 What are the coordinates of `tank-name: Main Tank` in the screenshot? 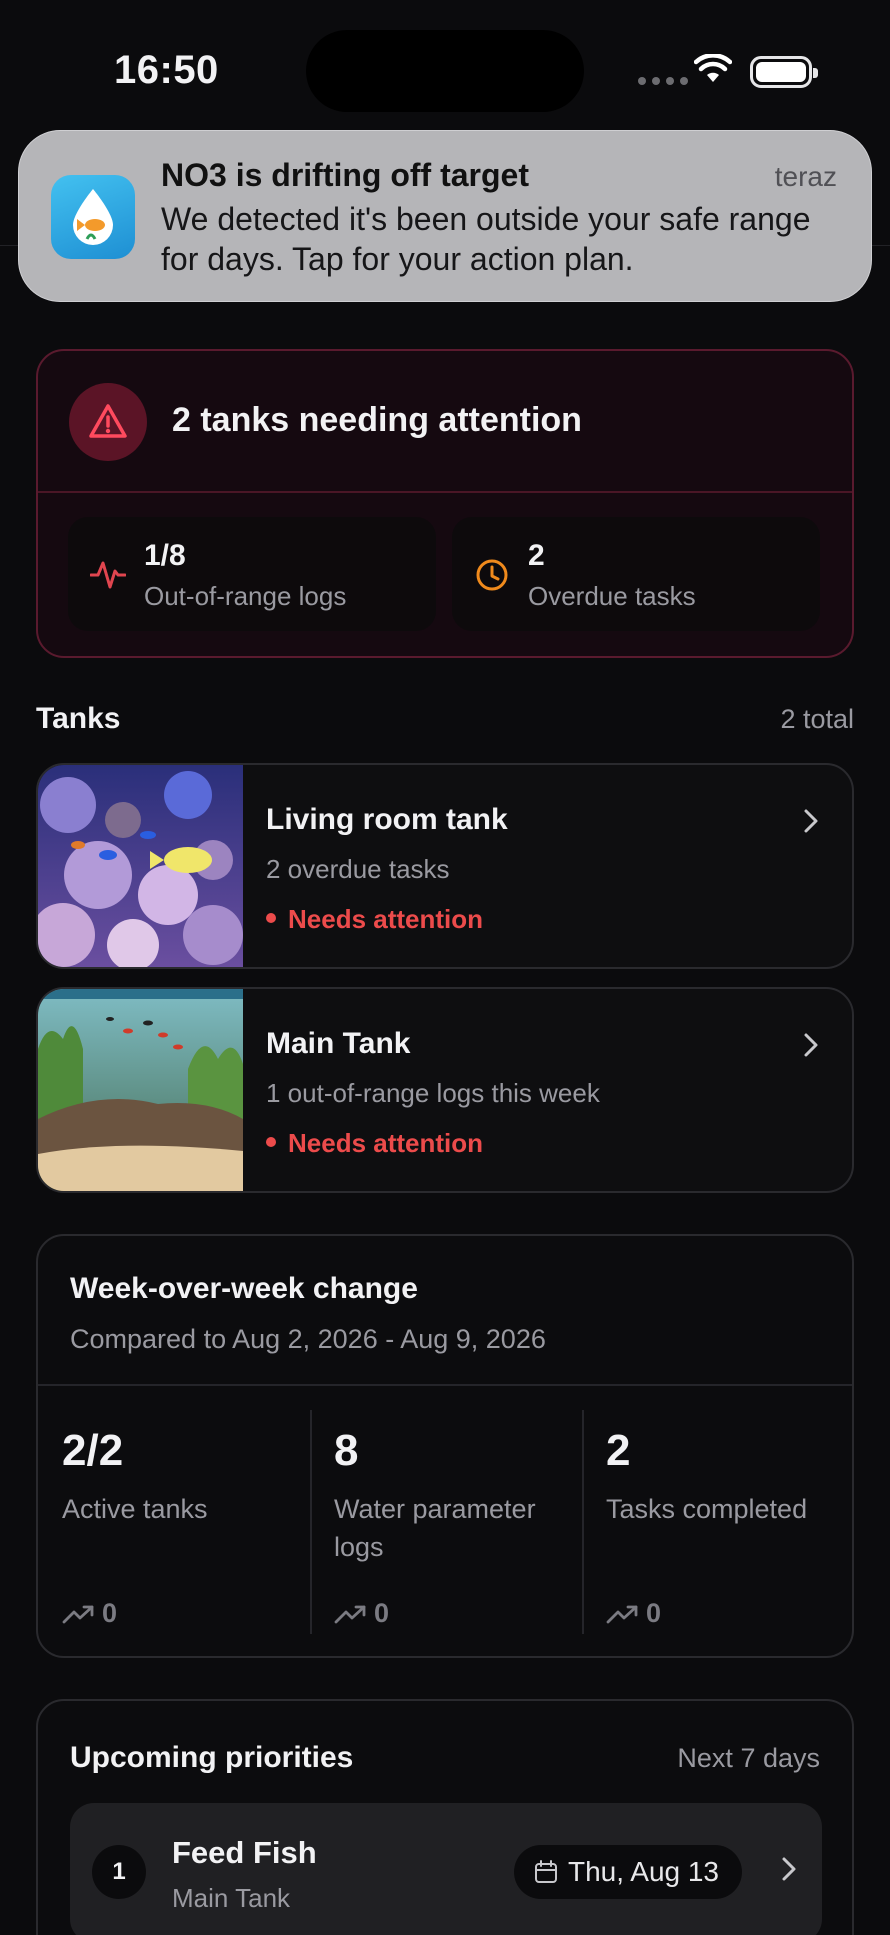 It's located at (338, 1043).